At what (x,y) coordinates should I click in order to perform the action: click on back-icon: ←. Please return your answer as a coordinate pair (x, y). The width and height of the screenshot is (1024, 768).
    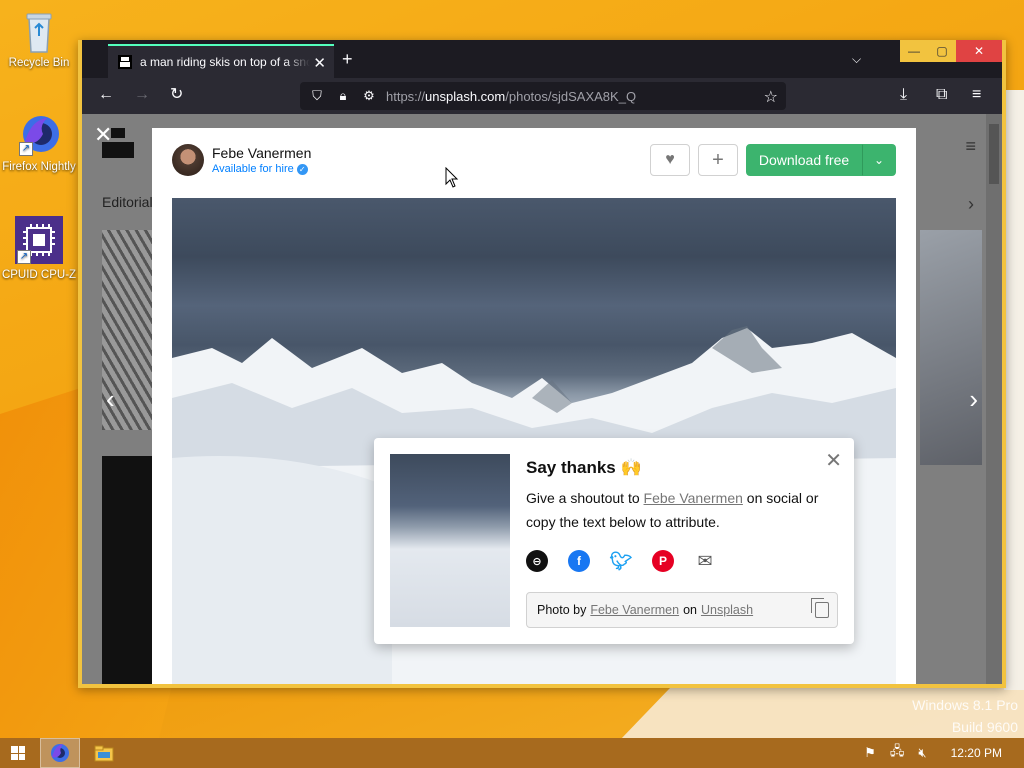
    Looking at the image, I should click on (106, 95).